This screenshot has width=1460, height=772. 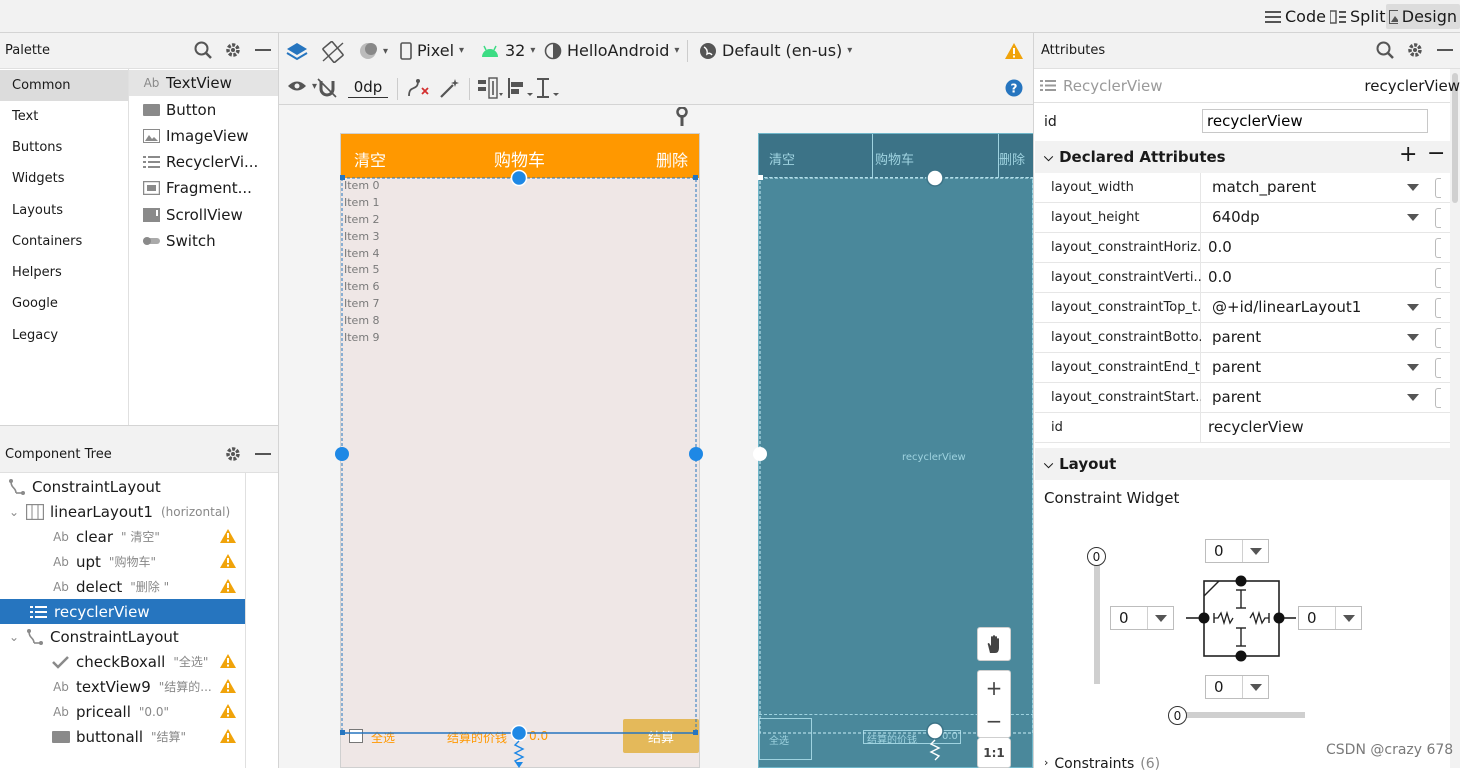 What do you see at coordinates (64, 178) in the screenshot?
I see `palette-category-widgets: Widgets` at bounding box center [64, 178].